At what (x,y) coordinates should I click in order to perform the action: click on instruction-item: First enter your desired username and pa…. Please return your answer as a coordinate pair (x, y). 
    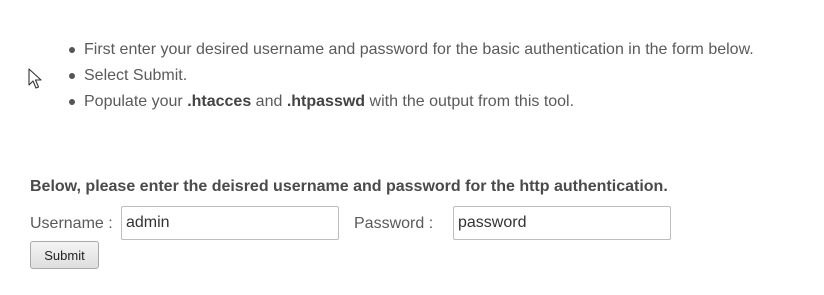
    Looking at the image, I should click on (441, 50).